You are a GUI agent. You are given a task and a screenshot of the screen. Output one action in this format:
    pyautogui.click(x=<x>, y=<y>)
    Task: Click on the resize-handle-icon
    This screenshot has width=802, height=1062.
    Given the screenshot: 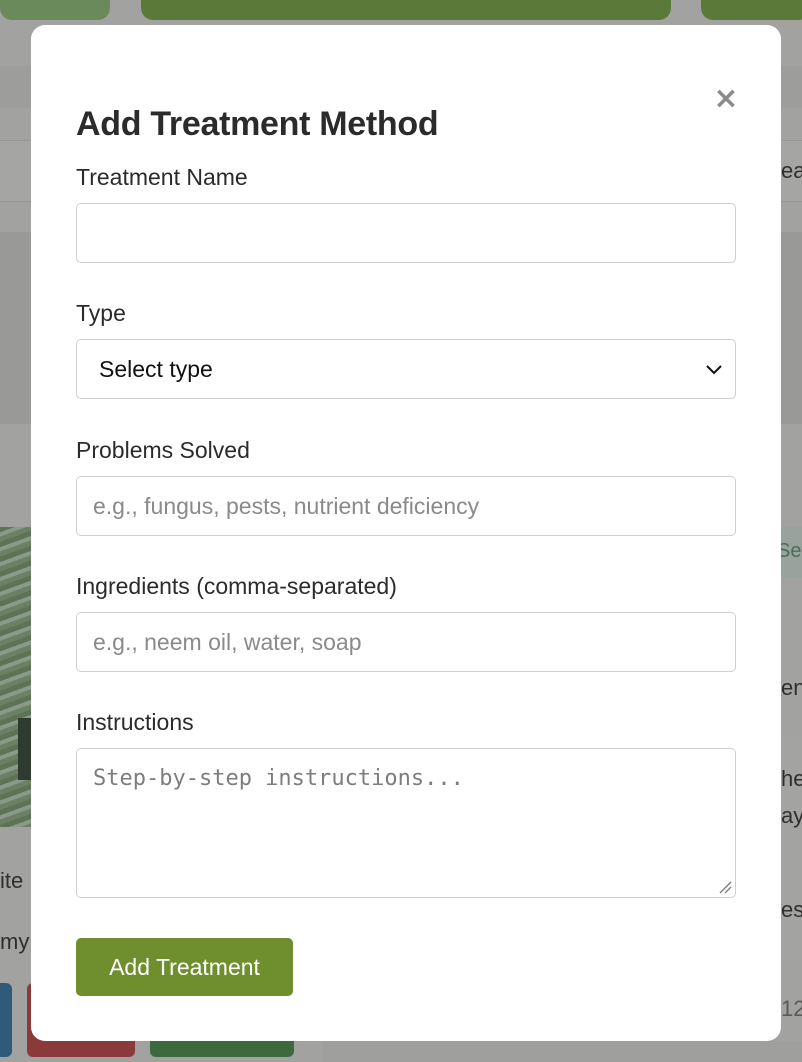 What is the action you would take?
    pyautogui.click(x=725, y=887)
    